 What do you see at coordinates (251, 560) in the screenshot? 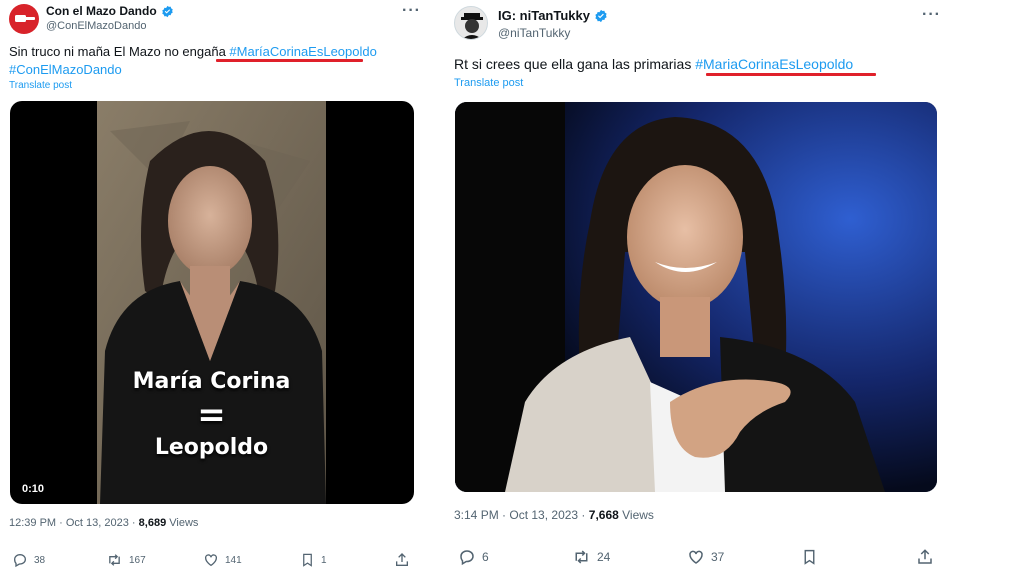
I see `like-button: 141` at bounding box center [251, 560].